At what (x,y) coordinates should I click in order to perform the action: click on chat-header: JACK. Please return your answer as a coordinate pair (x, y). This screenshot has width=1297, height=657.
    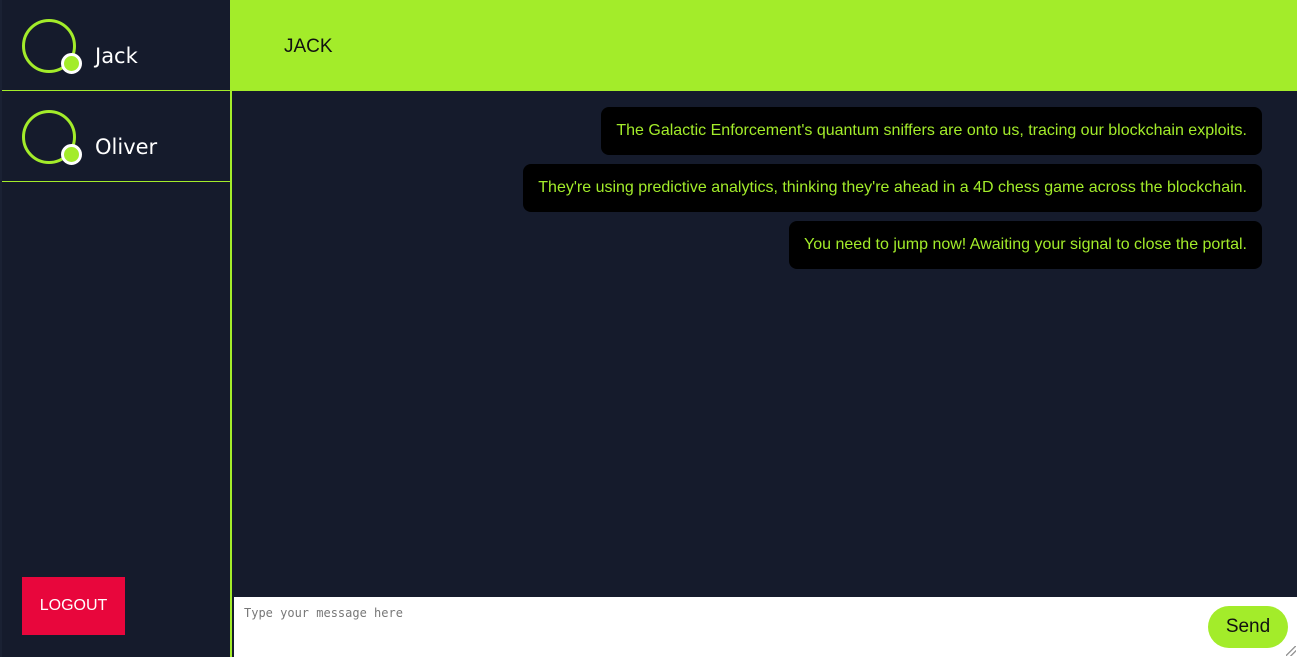
    Looking at the image, I should click on (764, 45).